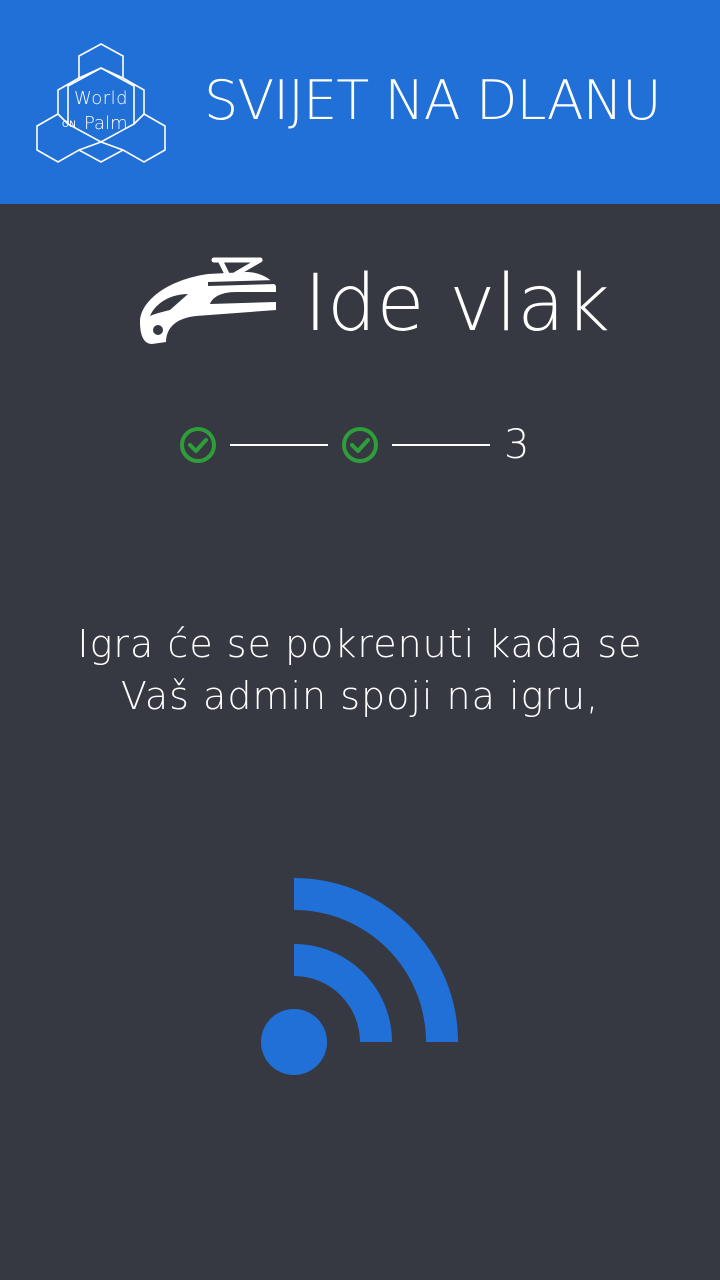  What do you see at coordinates (101, 98) in the screenshot?
I see `logo-word-world: World` at bounding box center [101, 98].